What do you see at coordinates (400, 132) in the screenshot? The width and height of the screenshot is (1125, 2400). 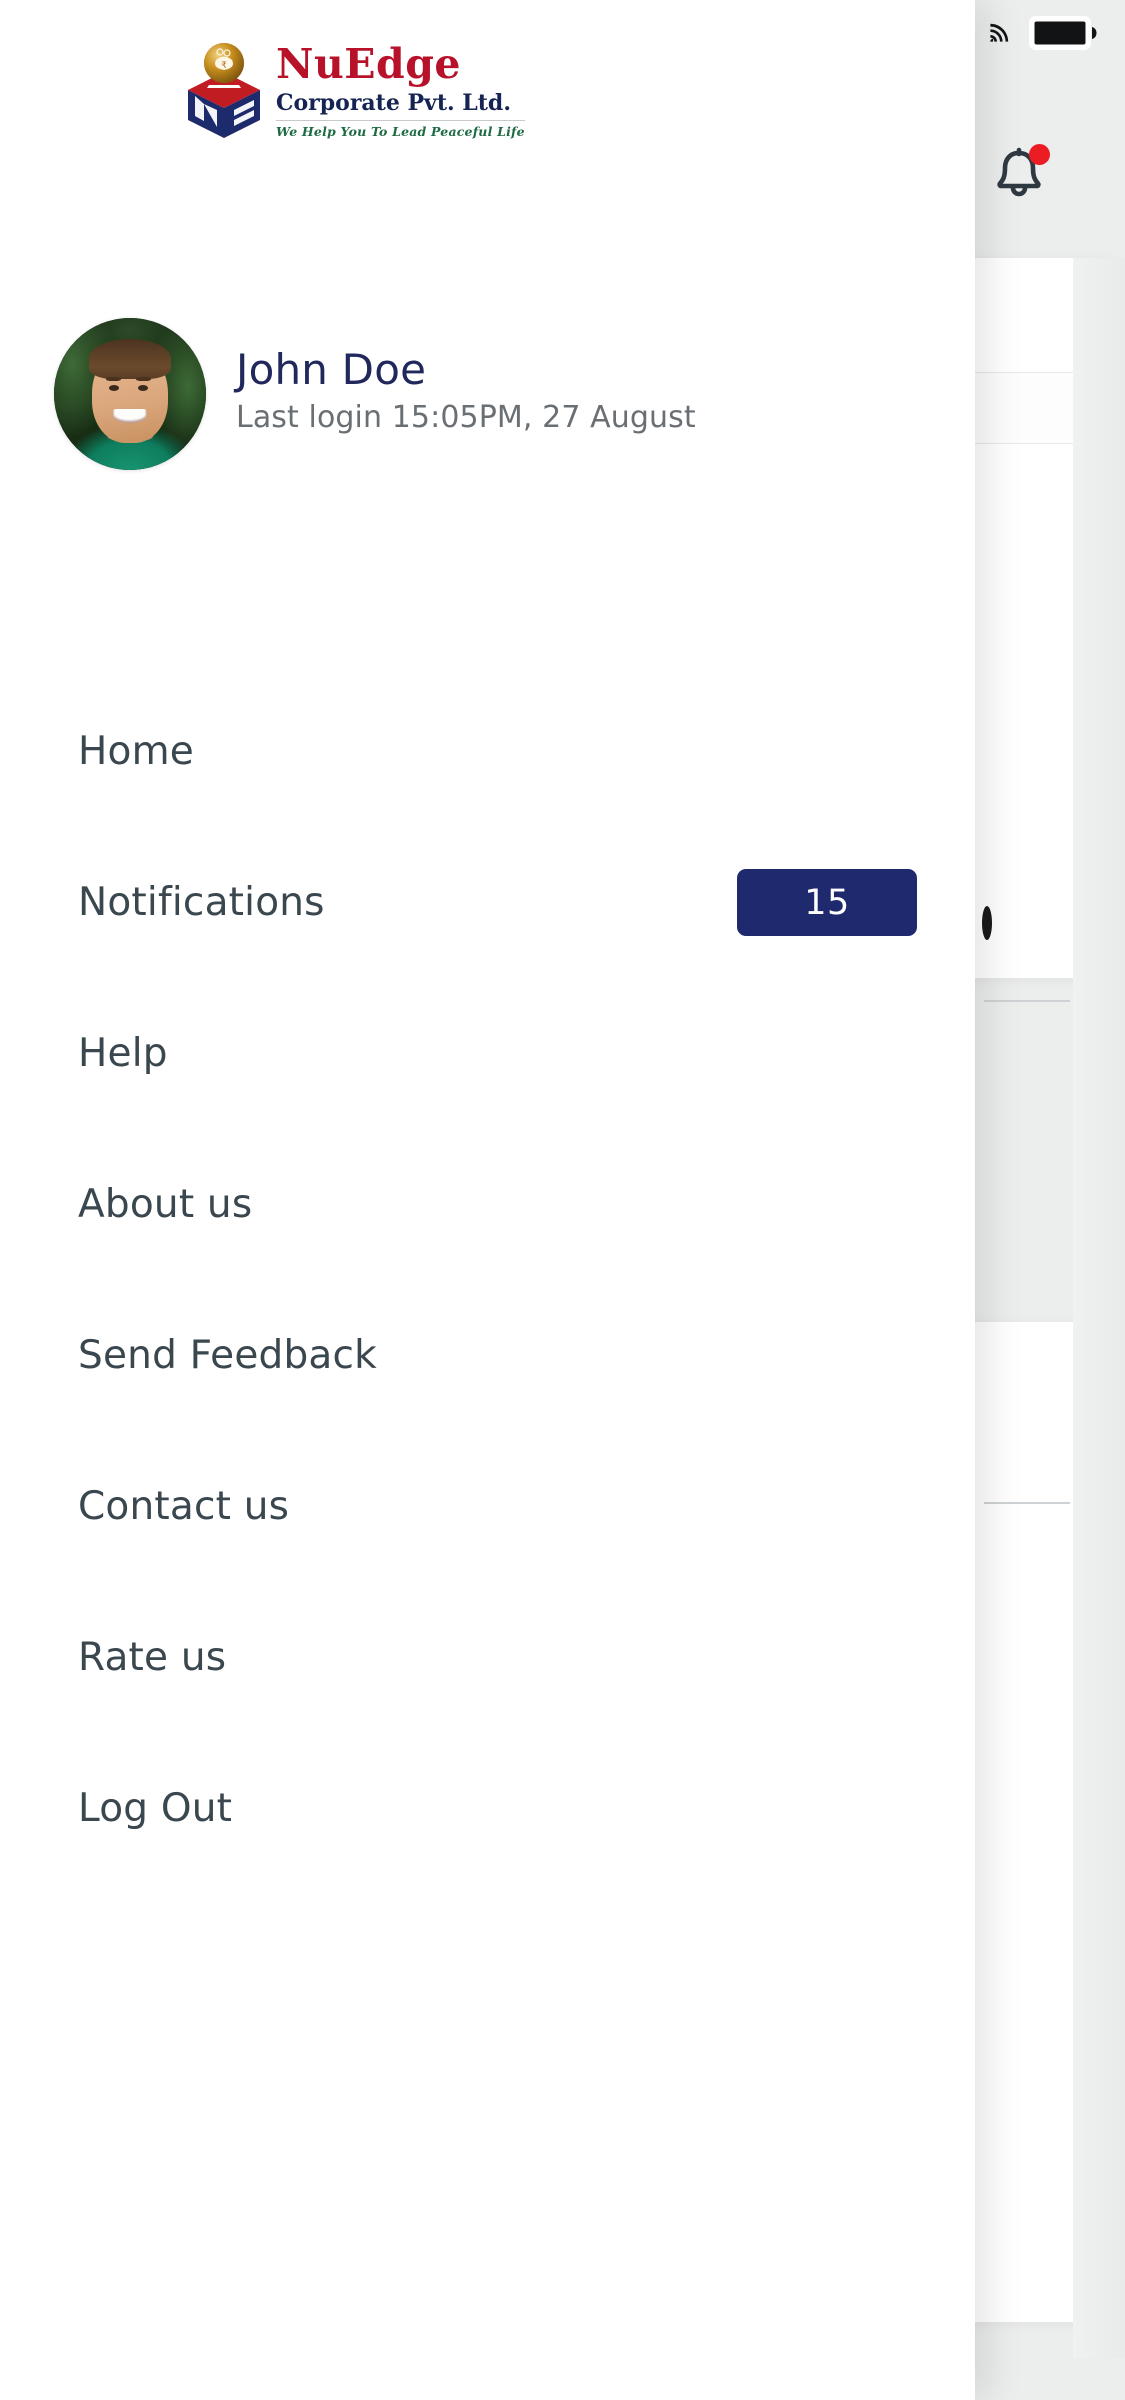 I see `brand-tagline: We Help You To Lead Peaceful Life` at bounding box center [400, 132].